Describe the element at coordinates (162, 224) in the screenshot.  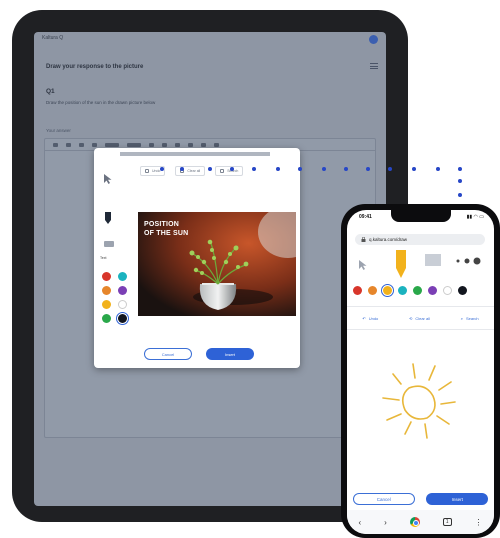
I see `image-caption-line1: POSITION` at that location.